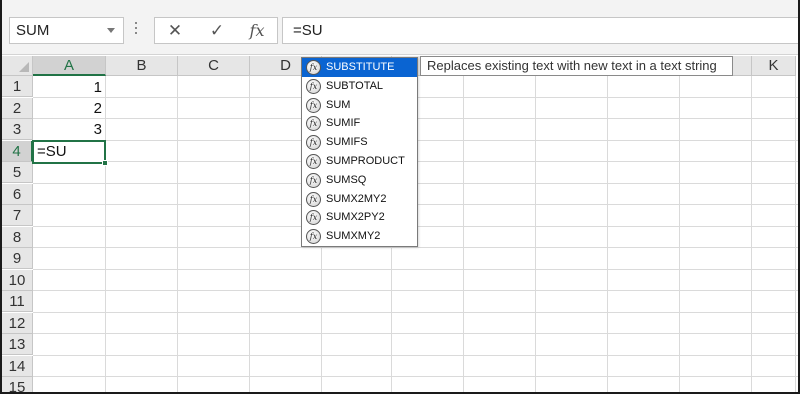  Describe the element at coordinates (33, 30) in the screenshot. I see `name-box-value: SUM` at that location.